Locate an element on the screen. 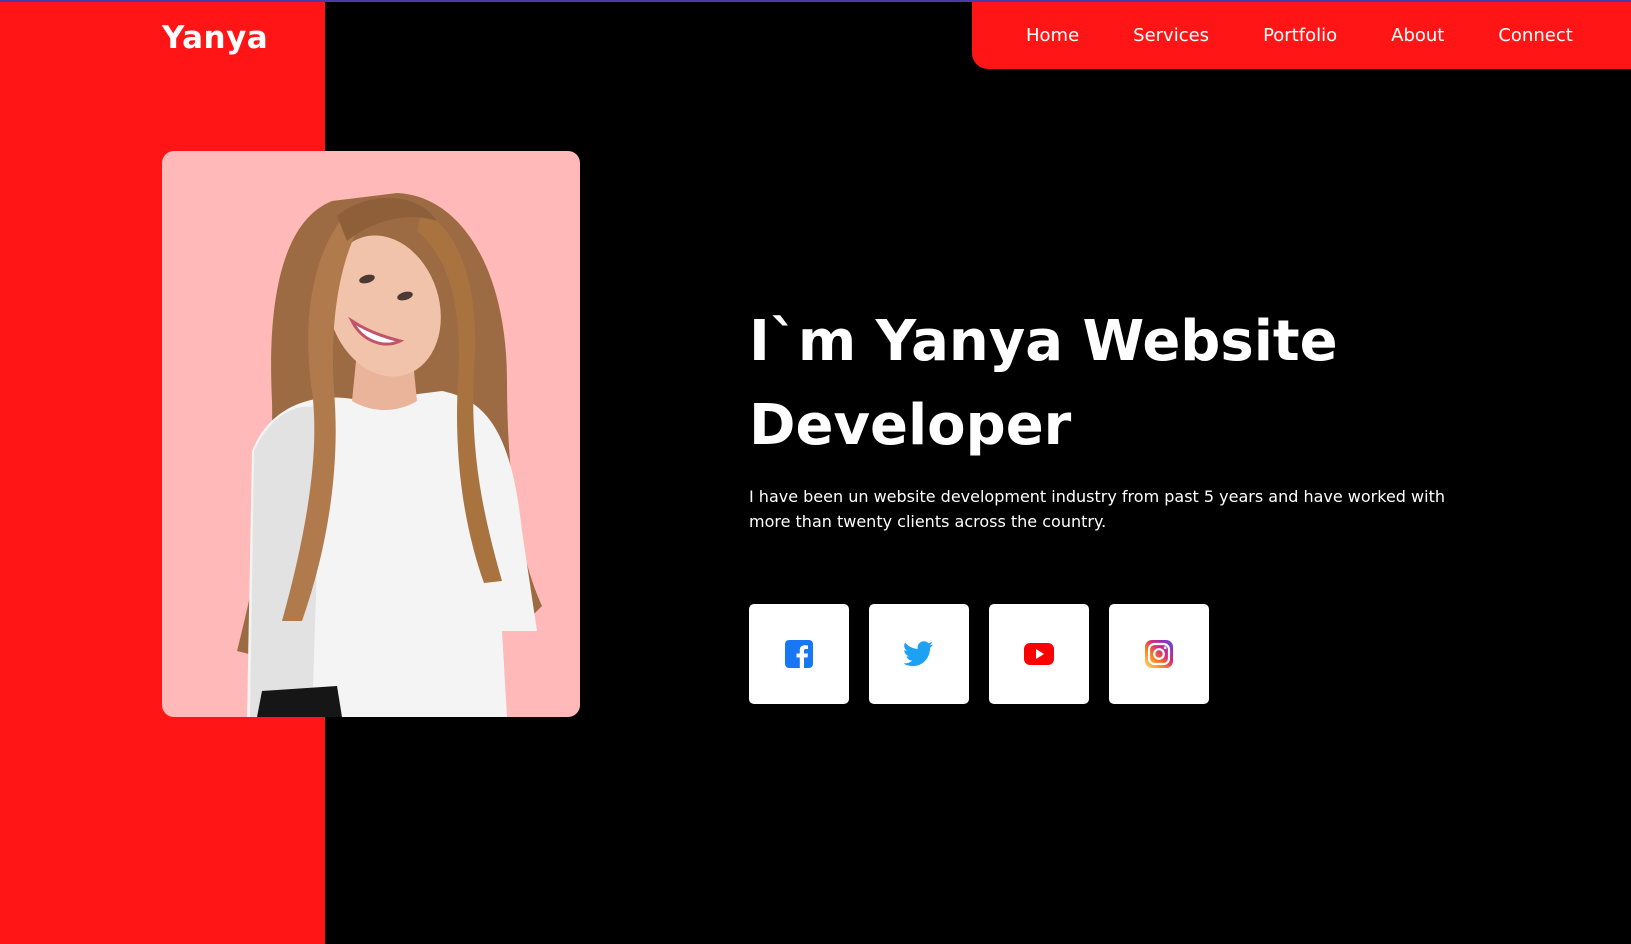 This screenshot has width=1631, height=944. social-links is located at coordinates (979, 654).